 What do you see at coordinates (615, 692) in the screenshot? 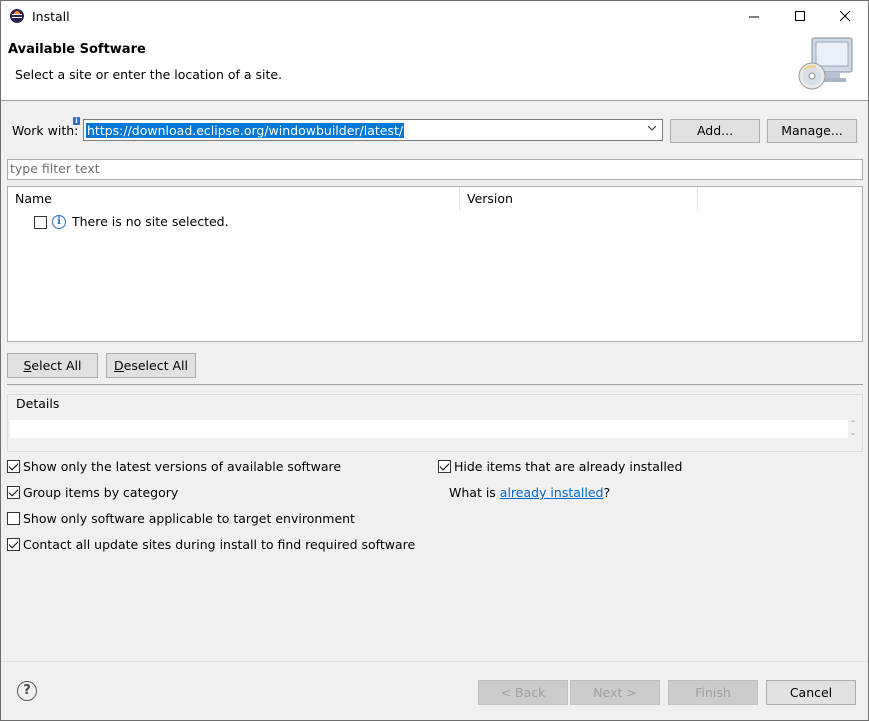
I see `next-button: Next >` at bounding box center [615, 692].